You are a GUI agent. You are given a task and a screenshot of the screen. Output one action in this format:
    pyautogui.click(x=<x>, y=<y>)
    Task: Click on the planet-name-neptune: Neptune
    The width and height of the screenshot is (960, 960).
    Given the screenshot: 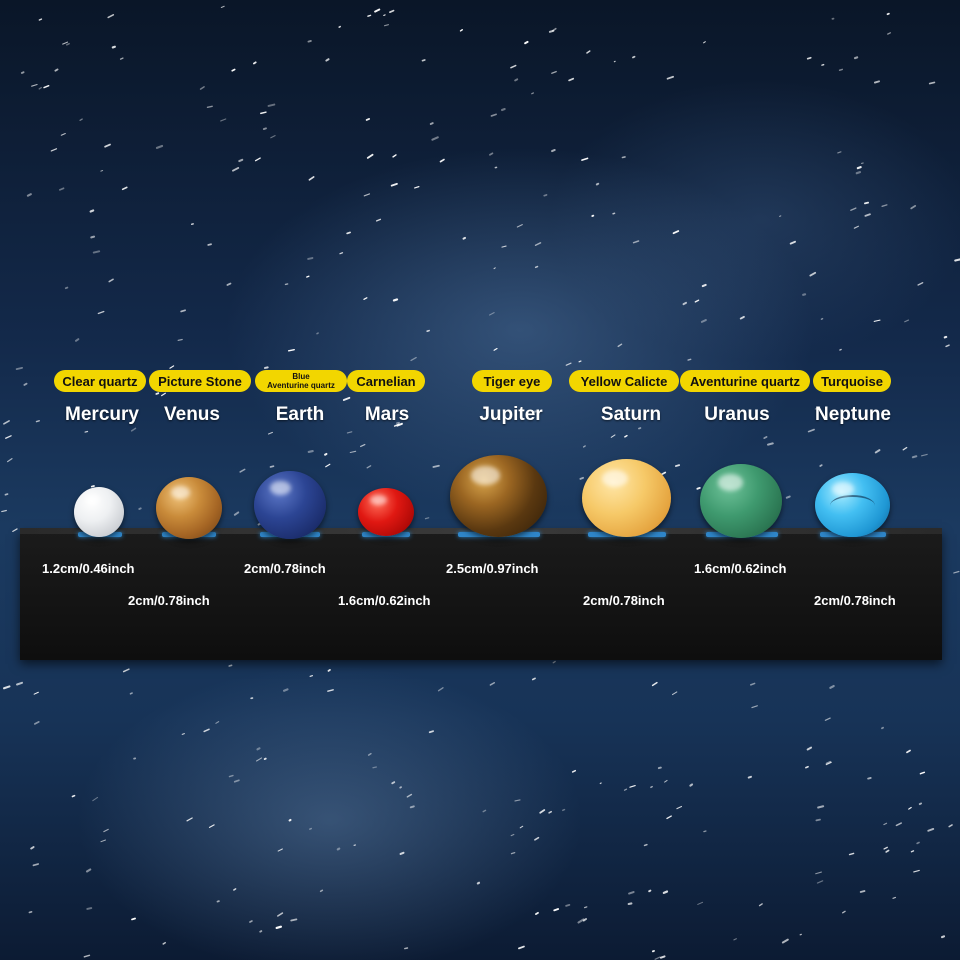 What is the action you would take?
    pyautogui.click(x=853, y=414)
    